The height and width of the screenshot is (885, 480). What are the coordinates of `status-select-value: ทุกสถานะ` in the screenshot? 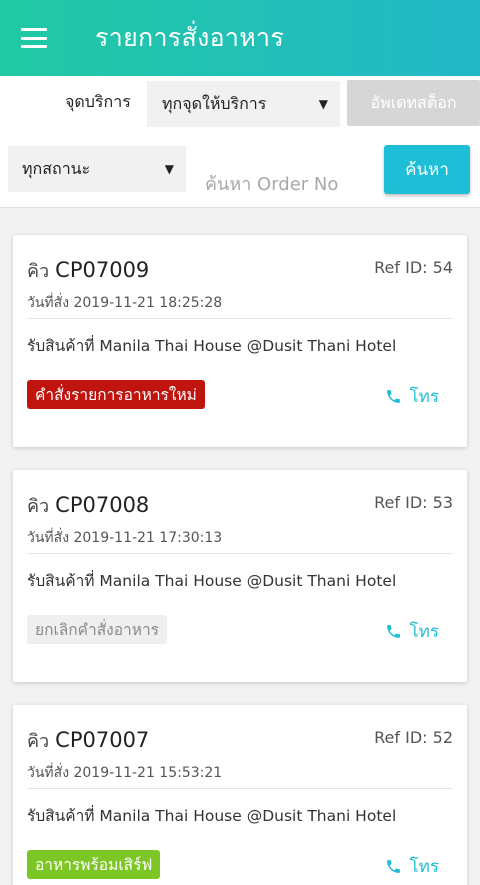 It's located at (56, 168).